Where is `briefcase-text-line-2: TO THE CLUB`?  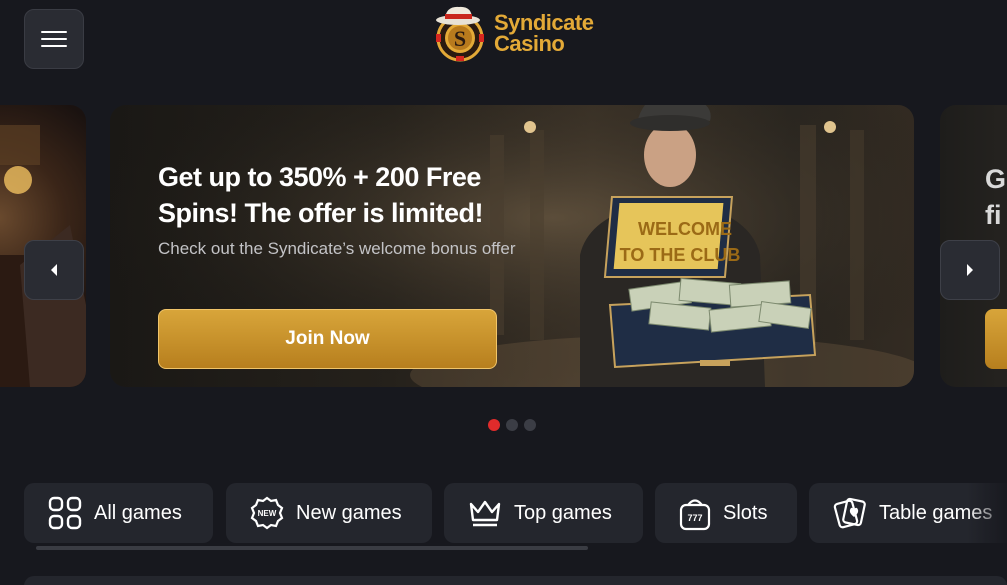
briefcase-text-line-2: TO THE CLUB is located at coordinates (680, 255).